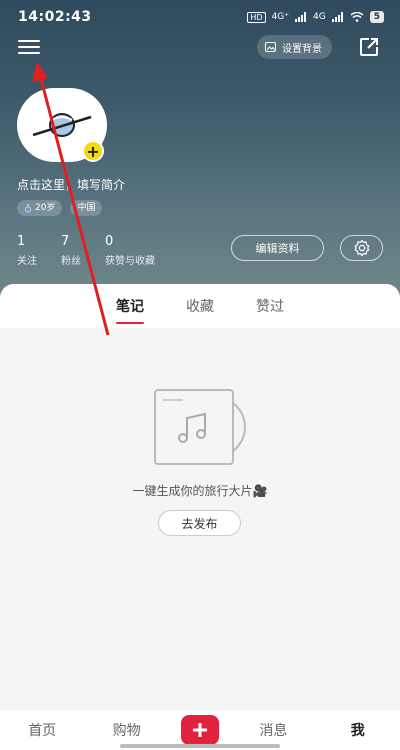 This screenshot has width=400, height=750. What do you see at coordinates (86, 250) in the screenshot?
I see `profile-stats: 1 关注 7 粉丝 0 获赞与收藏` at bounding box center [86, 250].